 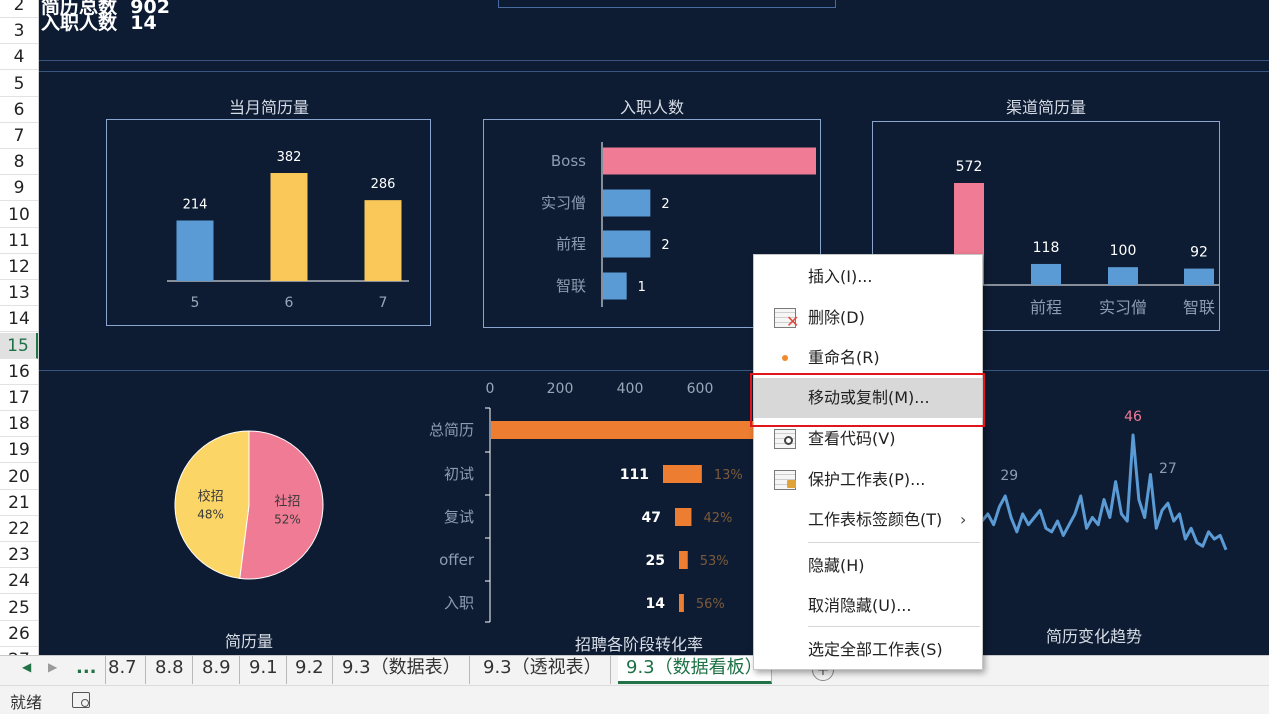 I want to click on data-label: 1, so click(x=642, y=287).